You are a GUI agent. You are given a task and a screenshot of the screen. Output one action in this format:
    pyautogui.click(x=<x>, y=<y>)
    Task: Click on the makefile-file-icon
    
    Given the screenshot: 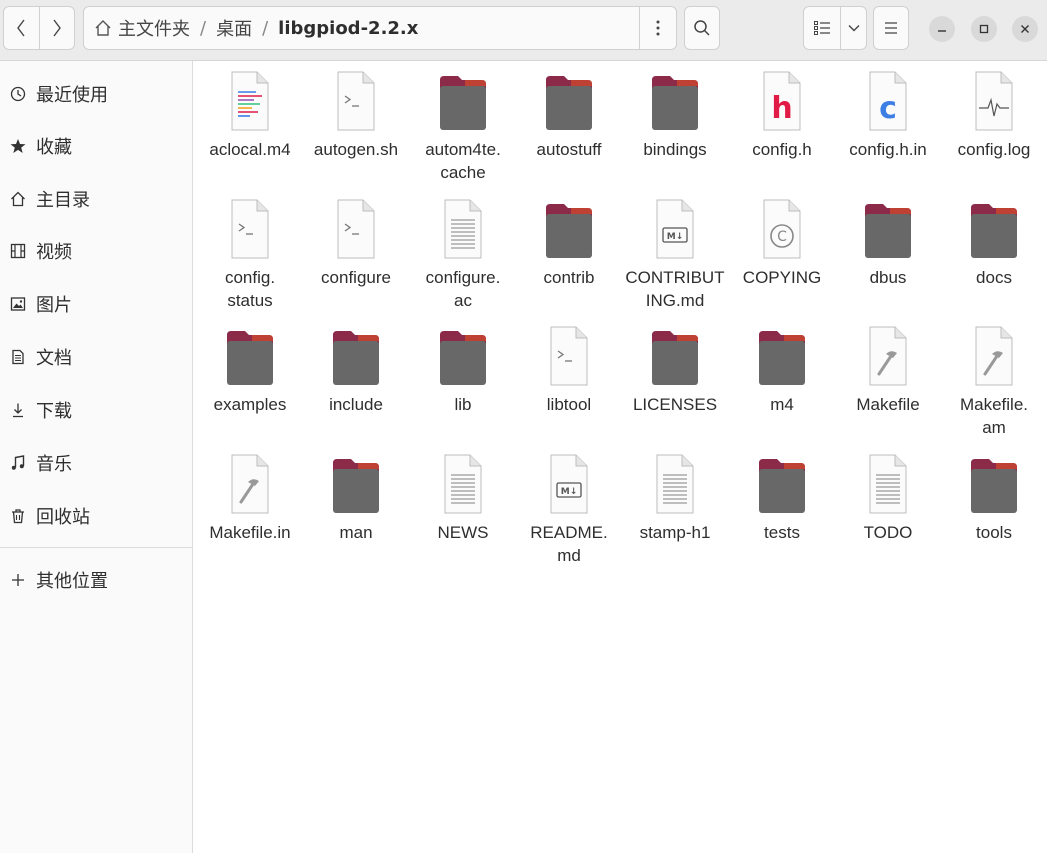 What is the action you would take?
    pyautogui.click(x=250, y=484)
    